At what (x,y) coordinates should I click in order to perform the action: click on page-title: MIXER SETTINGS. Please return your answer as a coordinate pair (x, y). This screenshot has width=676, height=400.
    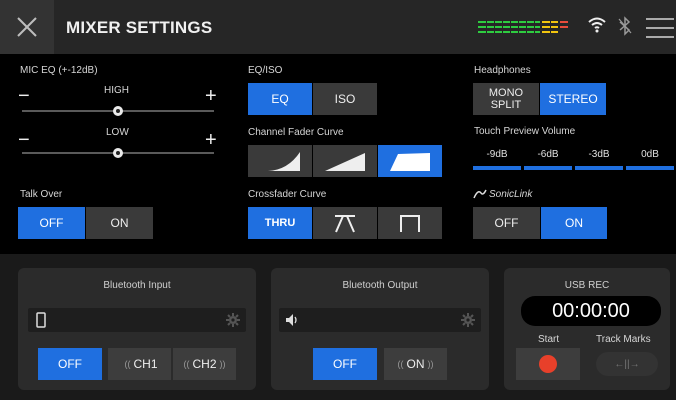
    Looking at the image, I should click on (139, 27).